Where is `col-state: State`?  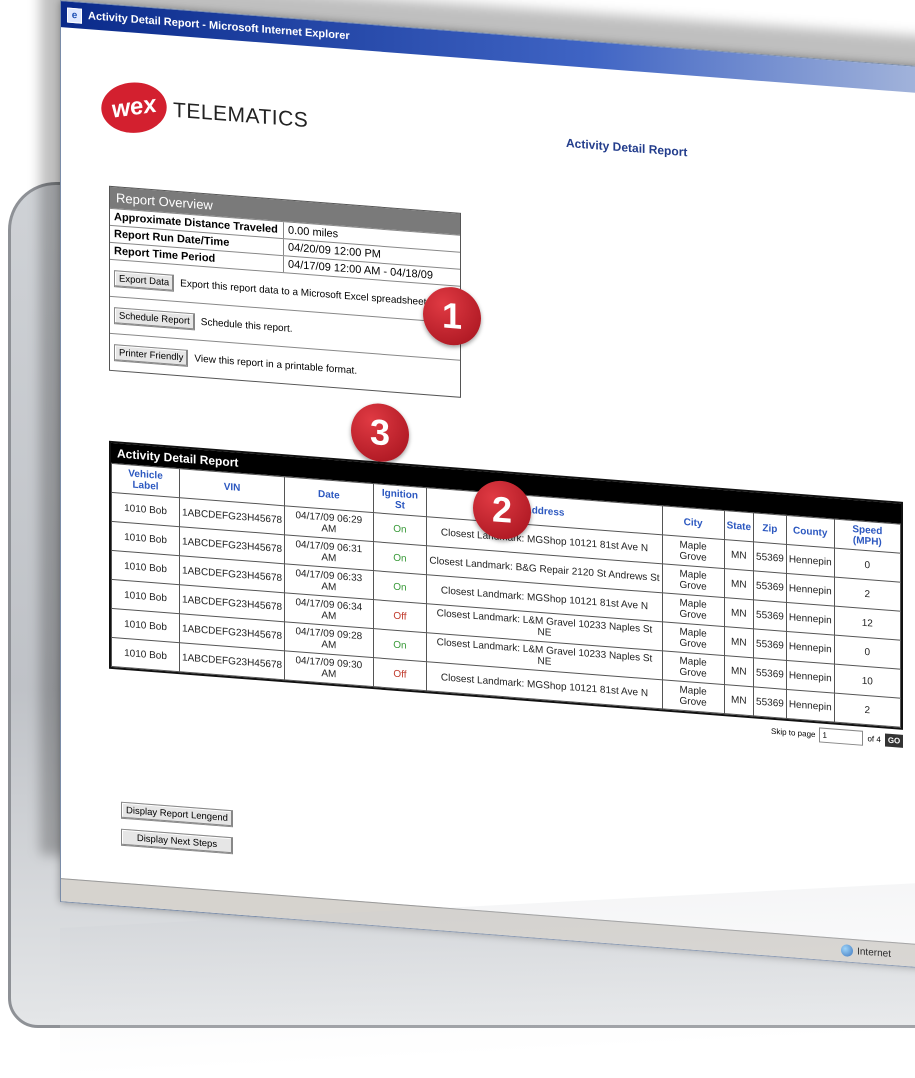 col-state: State is located at coordinates (739, 526).